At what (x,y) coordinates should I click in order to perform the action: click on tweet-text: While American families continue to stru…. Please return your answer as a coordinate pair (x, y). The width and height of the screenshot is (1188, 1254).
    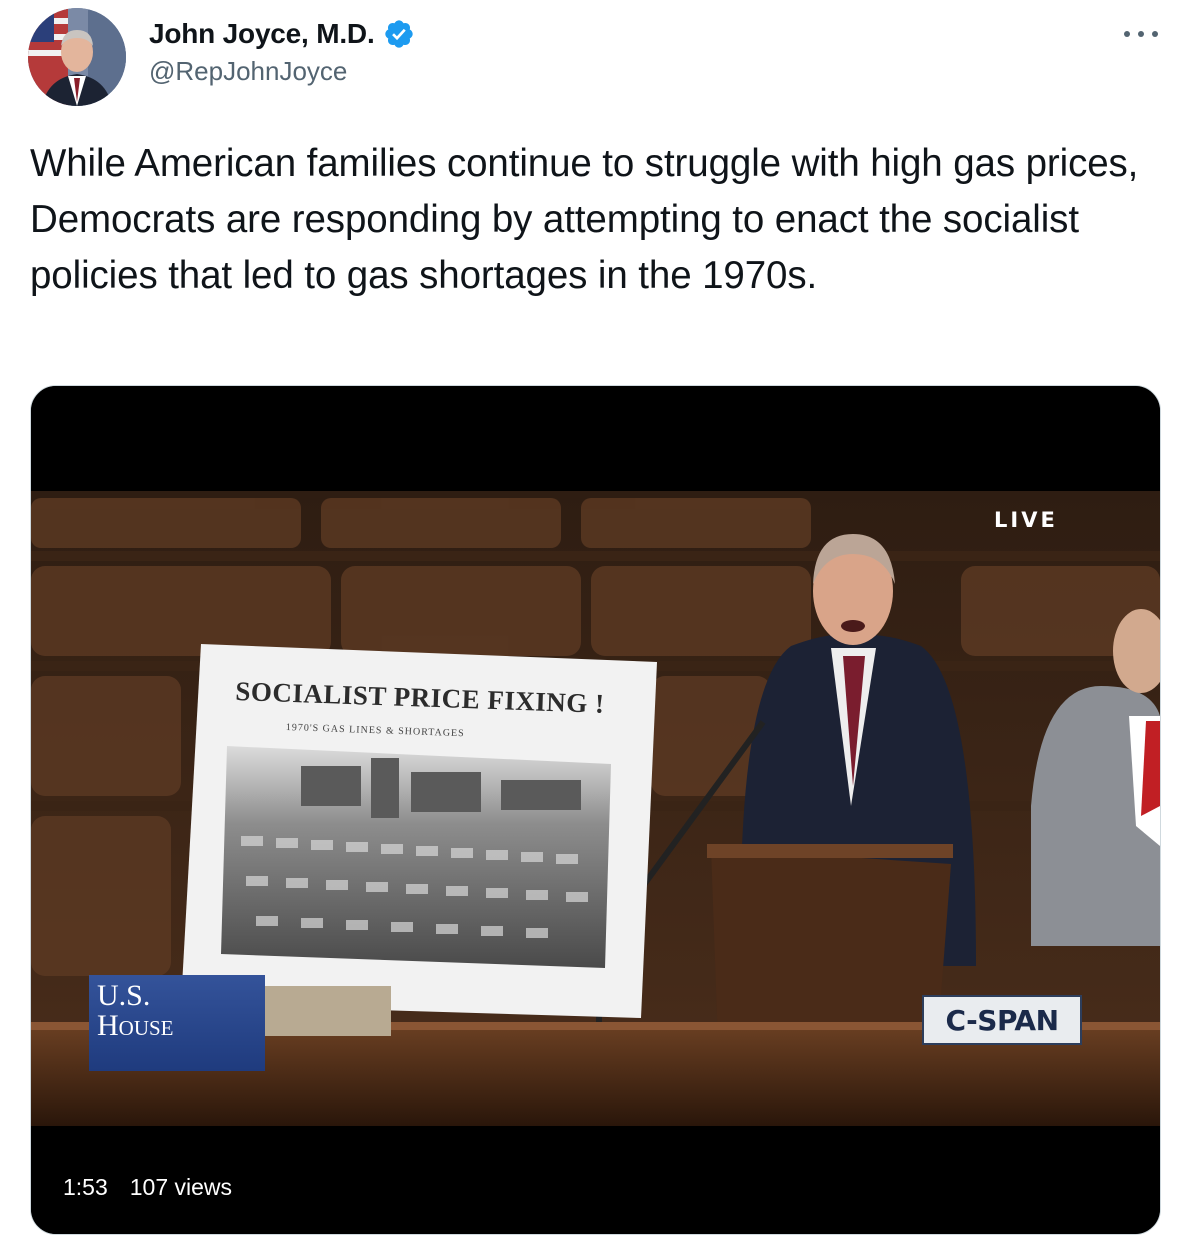
    Looking at the image, I should click on (584, 219).